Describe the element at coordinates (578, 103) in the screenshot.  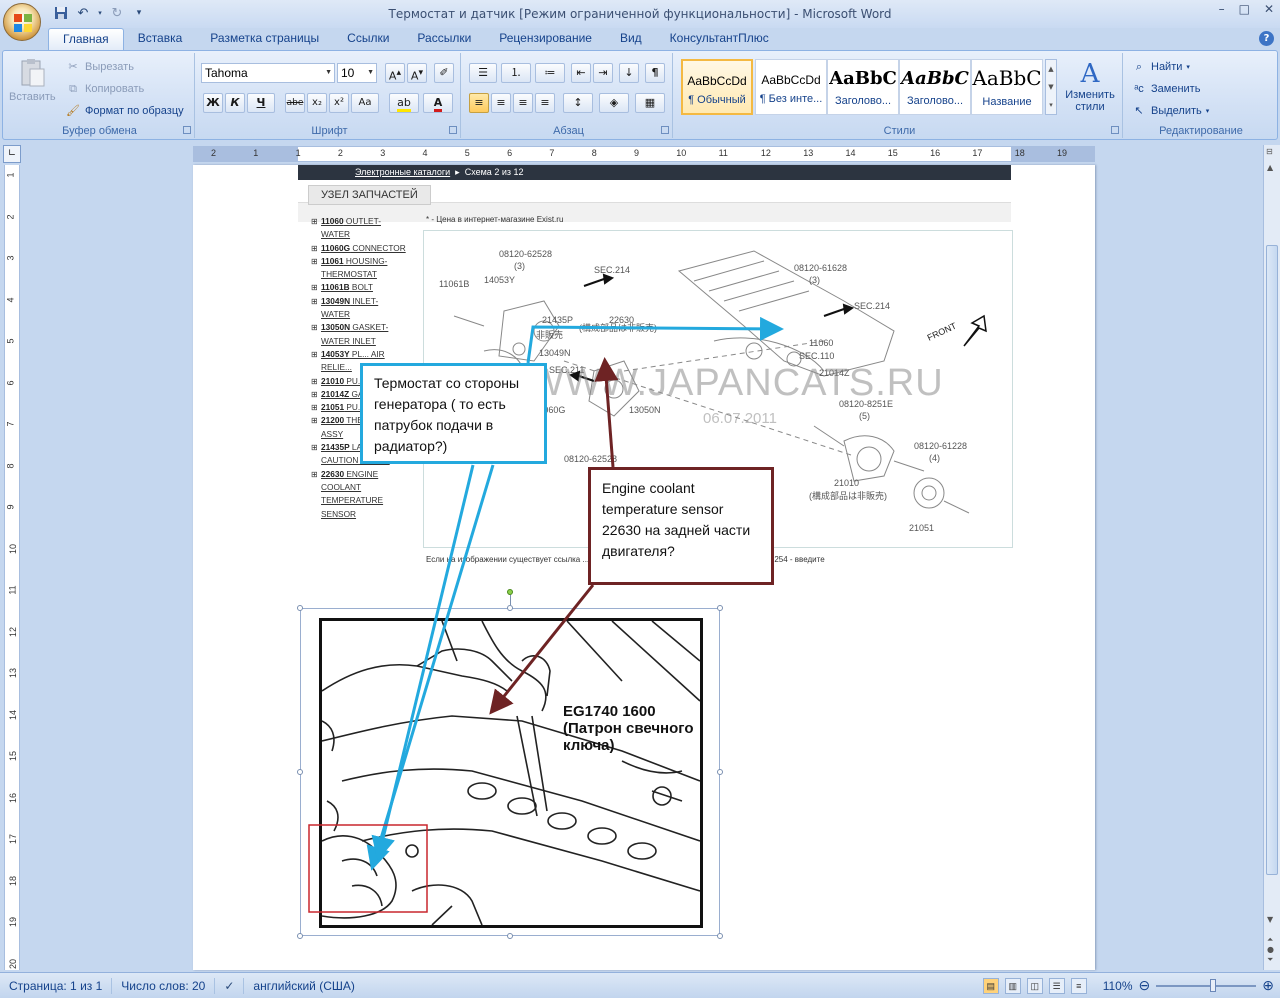
I see `line-spacing-button: ↕` at that location.